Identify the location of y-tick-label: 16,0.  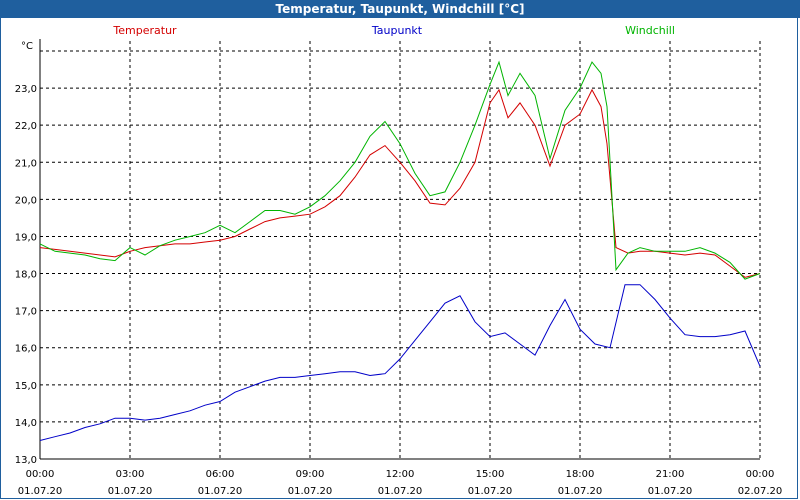
(26, 349).